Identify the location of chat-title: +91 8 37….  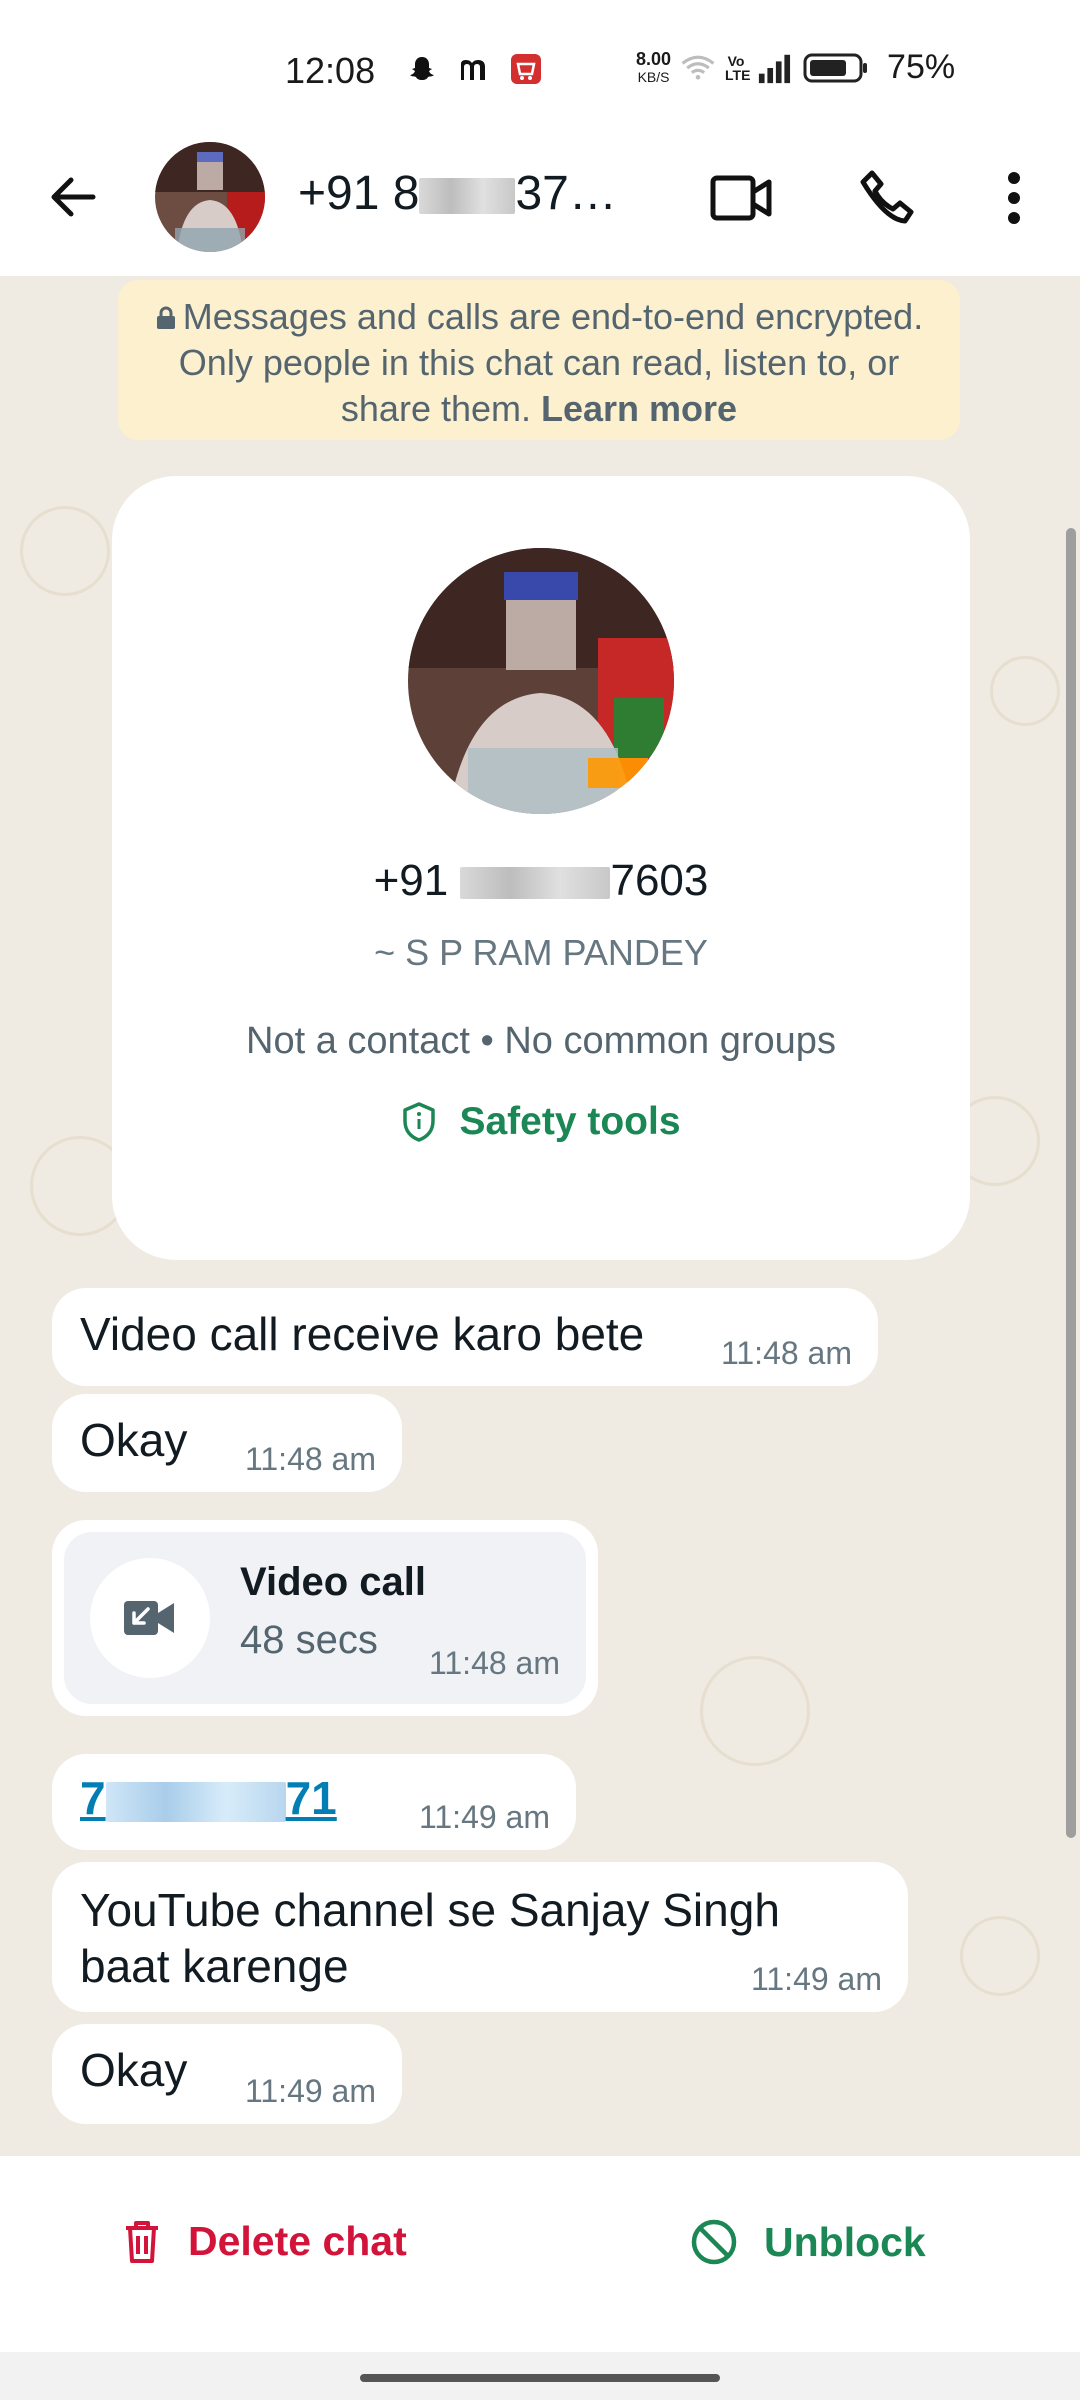
(478, 193).